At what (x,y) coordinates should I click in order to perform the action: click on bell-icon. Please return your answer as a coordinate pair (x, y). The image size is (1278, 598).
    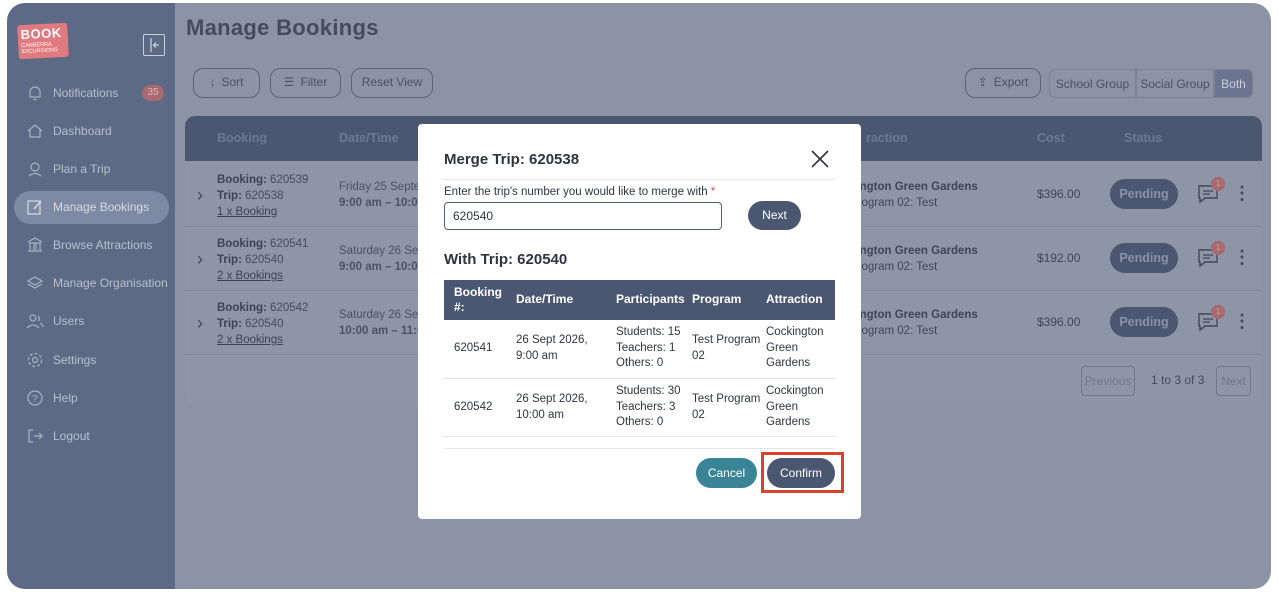
    Looking at the image, I should click on (35, 93).